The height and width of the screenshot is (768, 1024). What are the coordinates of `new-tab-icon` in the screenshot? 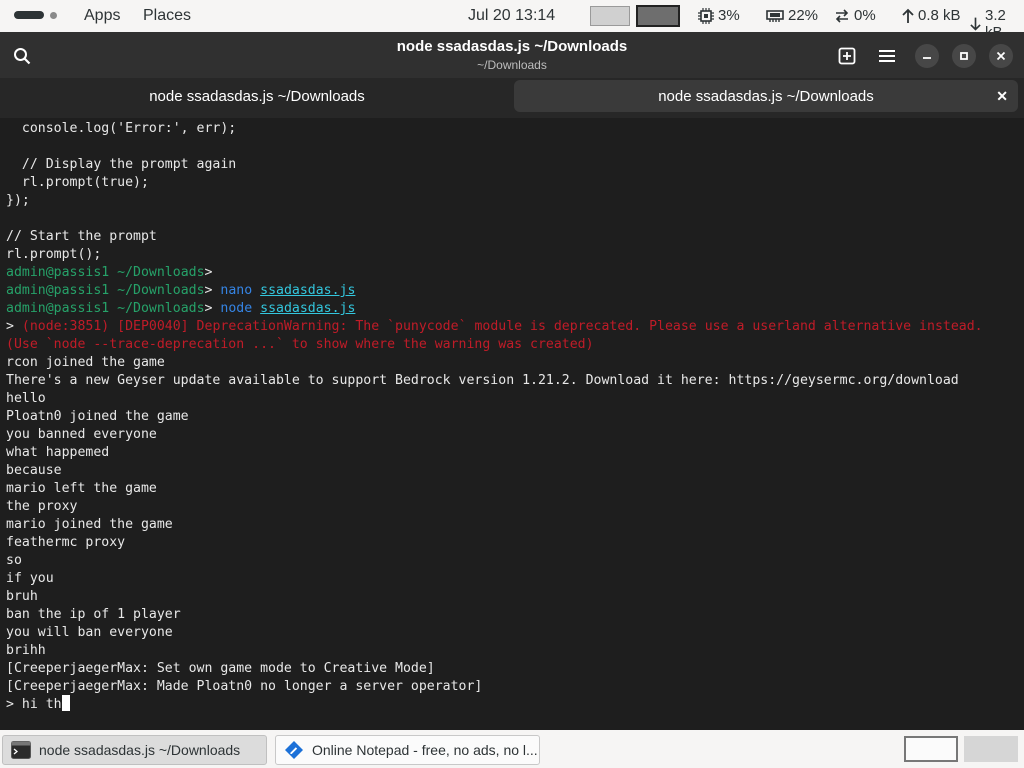 It's located at (847, 56).